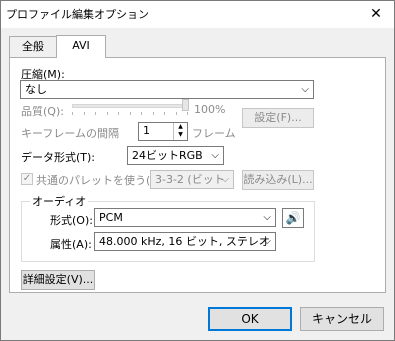 The height and width of the screenshot is (341, 395). What do you see at coordinates (185, 217) in the screenshot?
I see `audio-format-select: PCM ⌵` at bounding box center [185, 217].